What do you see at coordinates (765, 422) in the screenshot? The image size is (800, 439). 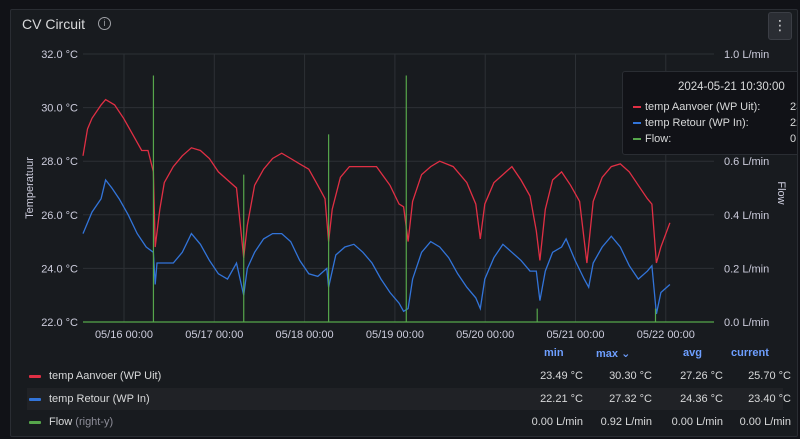 I see `legend-current: 0.00 L/min` at bounding box center [765, 422].